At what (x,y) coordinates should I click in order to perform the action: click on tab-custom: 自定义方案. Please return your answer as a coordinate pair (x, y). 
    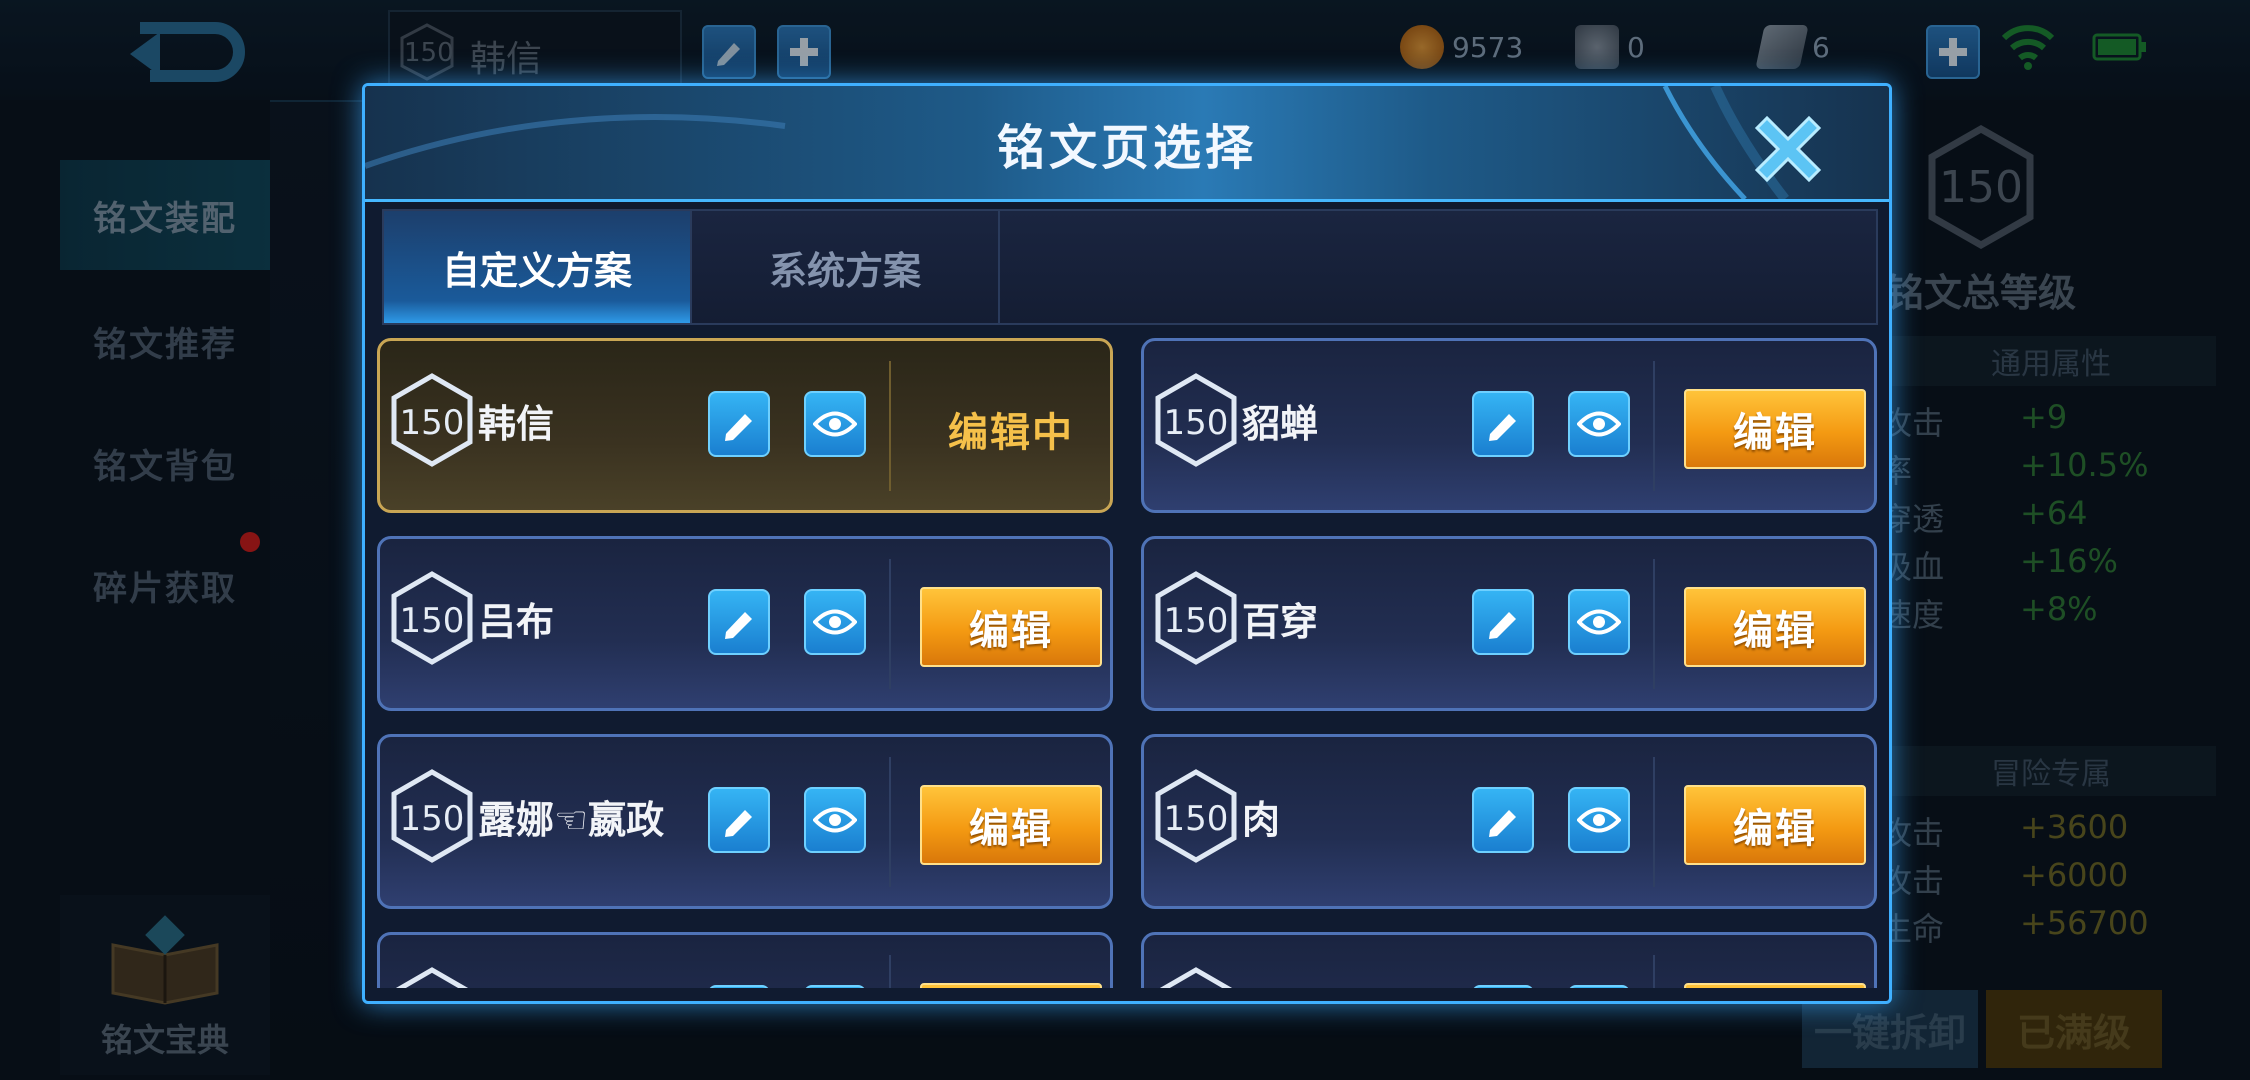
    Looking at the image, I should click on (537, 267).